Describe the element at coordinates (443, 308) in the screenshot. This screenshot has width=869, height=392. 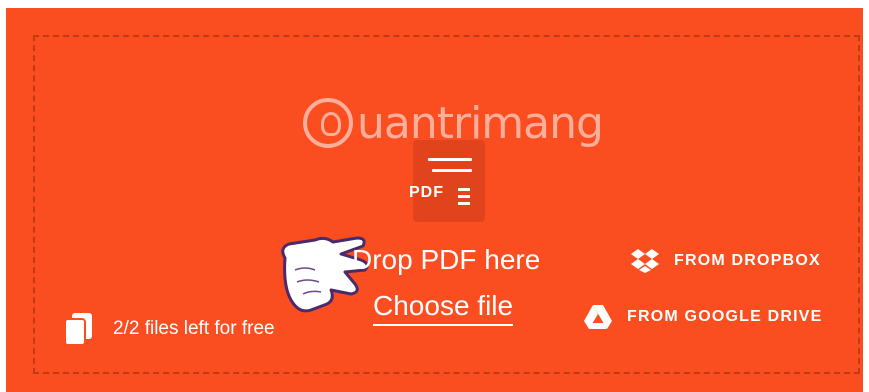
I see `choose-file-link: Choose file` at that location.